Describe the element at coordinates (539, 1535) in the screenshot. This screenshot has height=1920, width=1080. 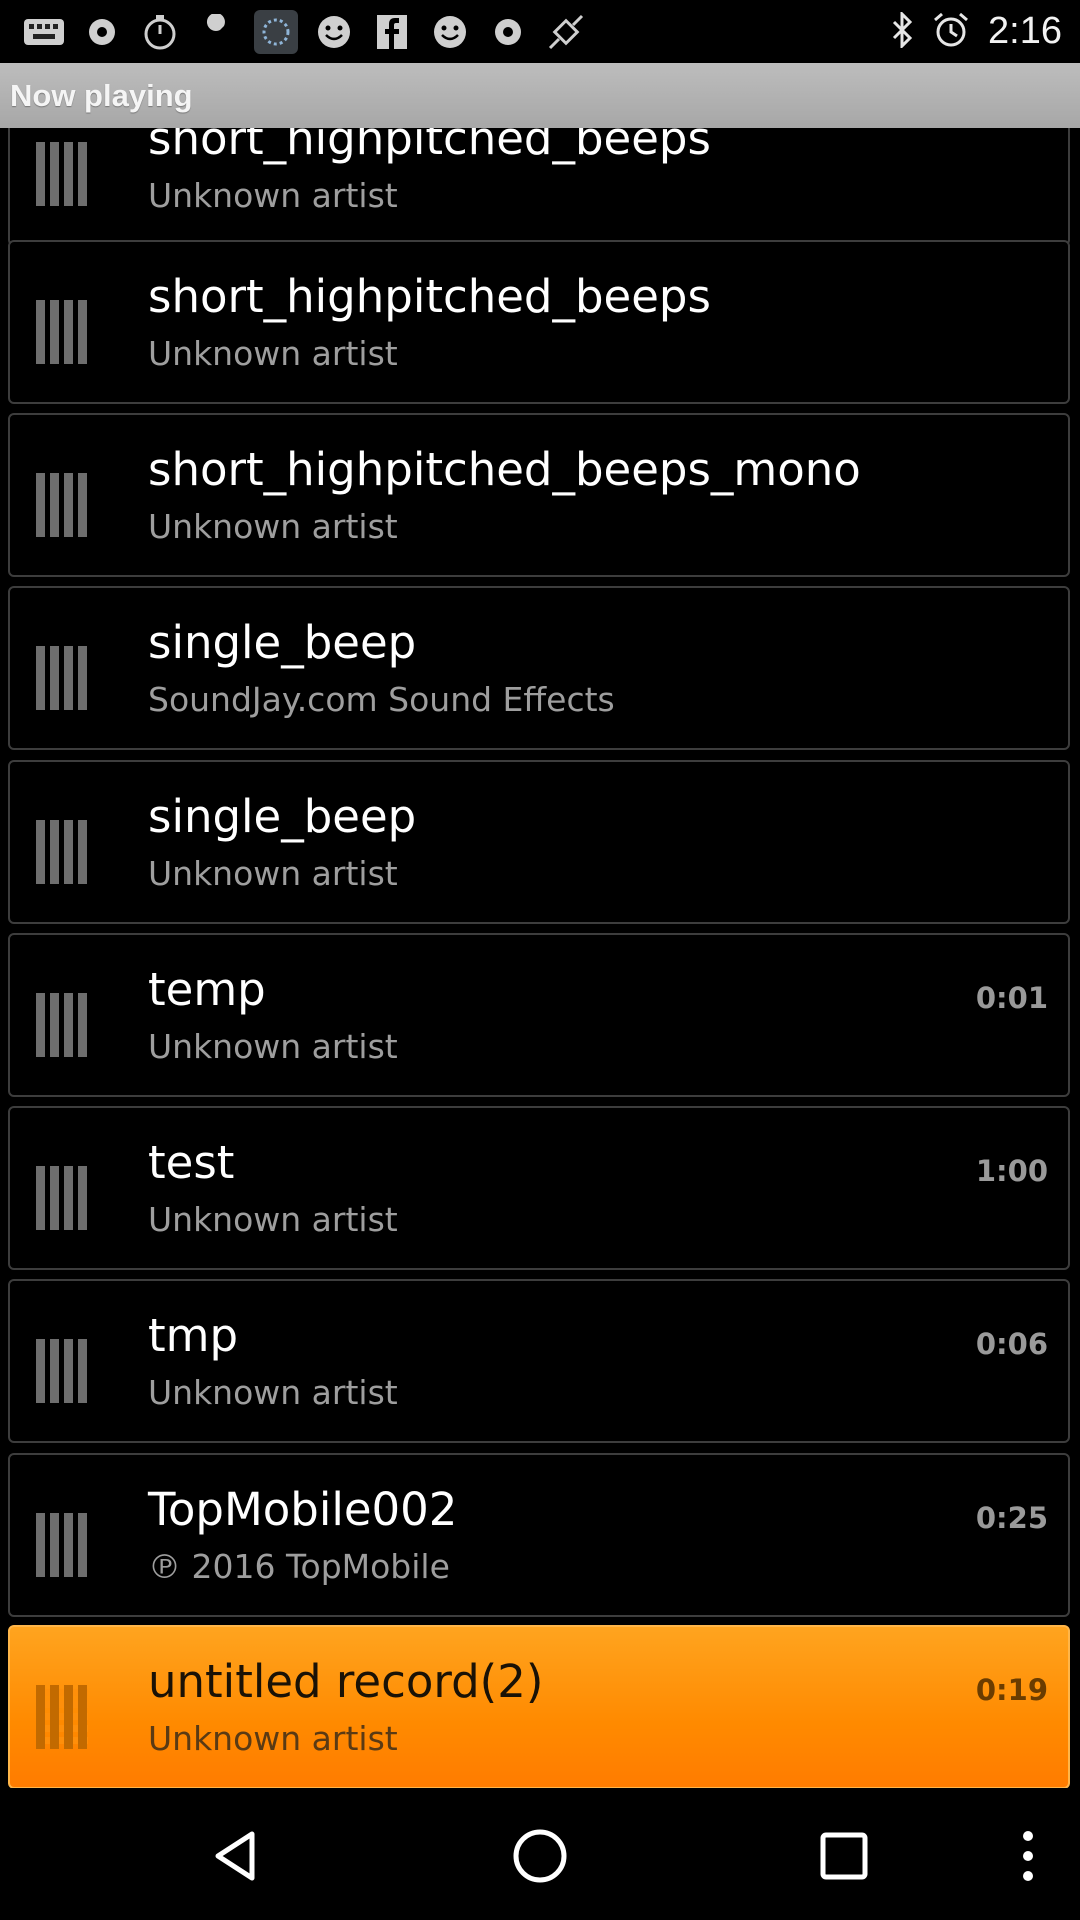
I see `list-item: TopMobile002 ℗ 2016 TopMobile 0:25` at that location.